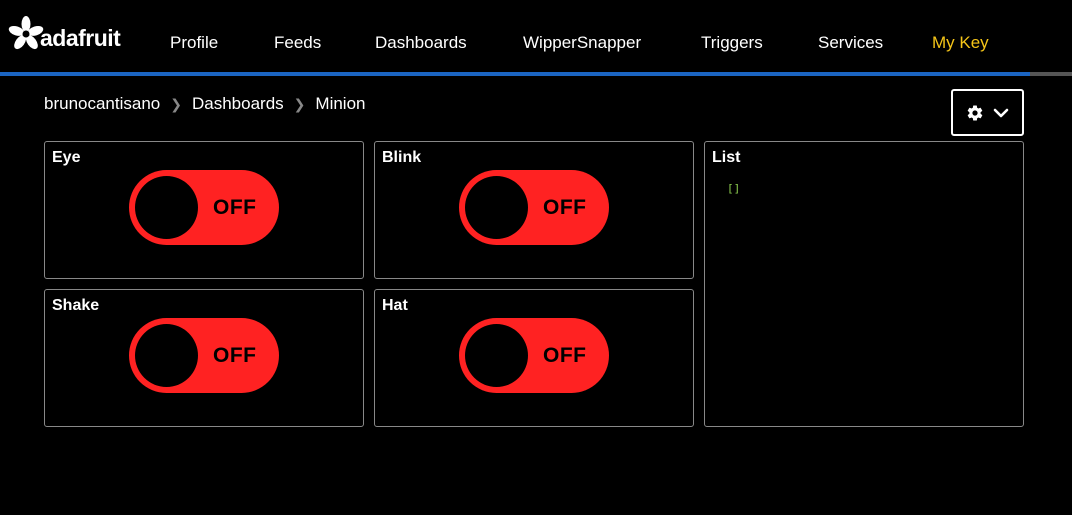 The height and width of the screenshot is (515, 1072). What do you see at coordinates (340, 103) in the screenshot?
I see `breadcrumb-current: Minion` at bounding box center [340, 103].